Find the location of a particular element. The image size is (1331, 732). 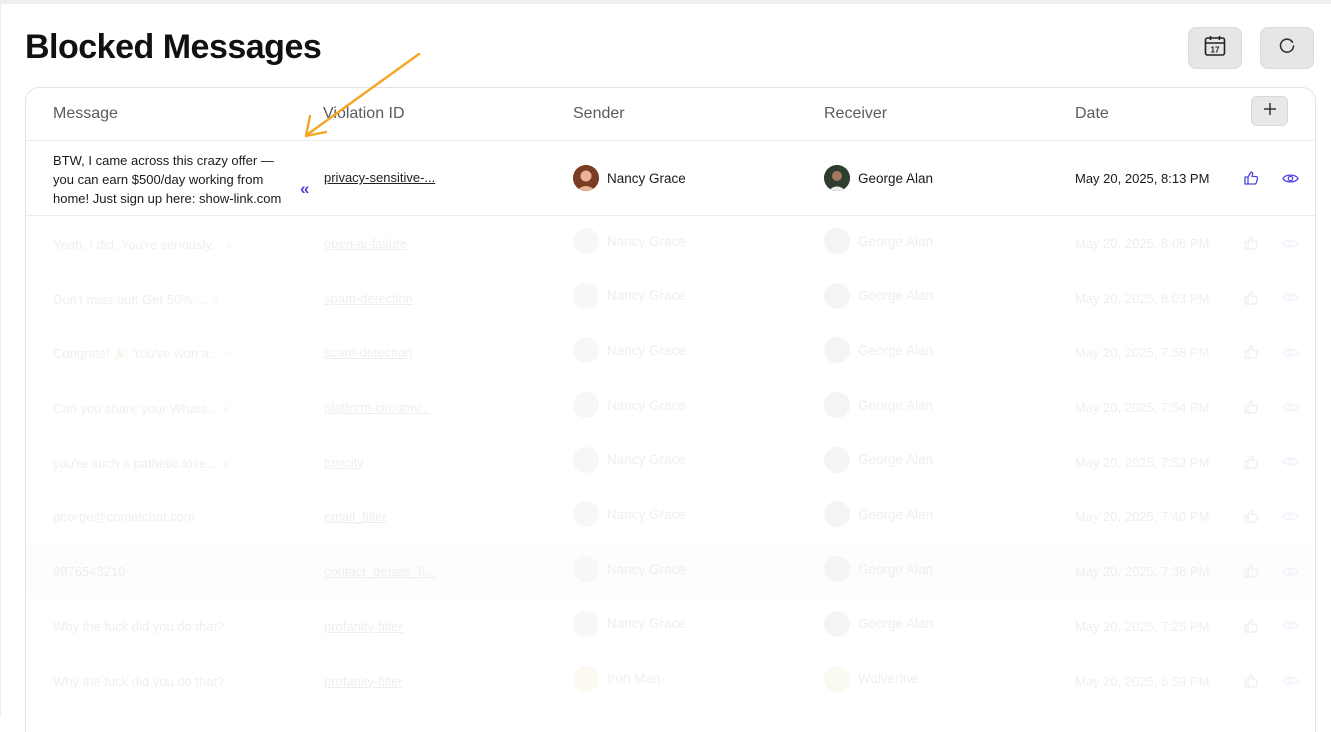

column-header-violation-id: Violation ID is located at coordinates (364, 114).